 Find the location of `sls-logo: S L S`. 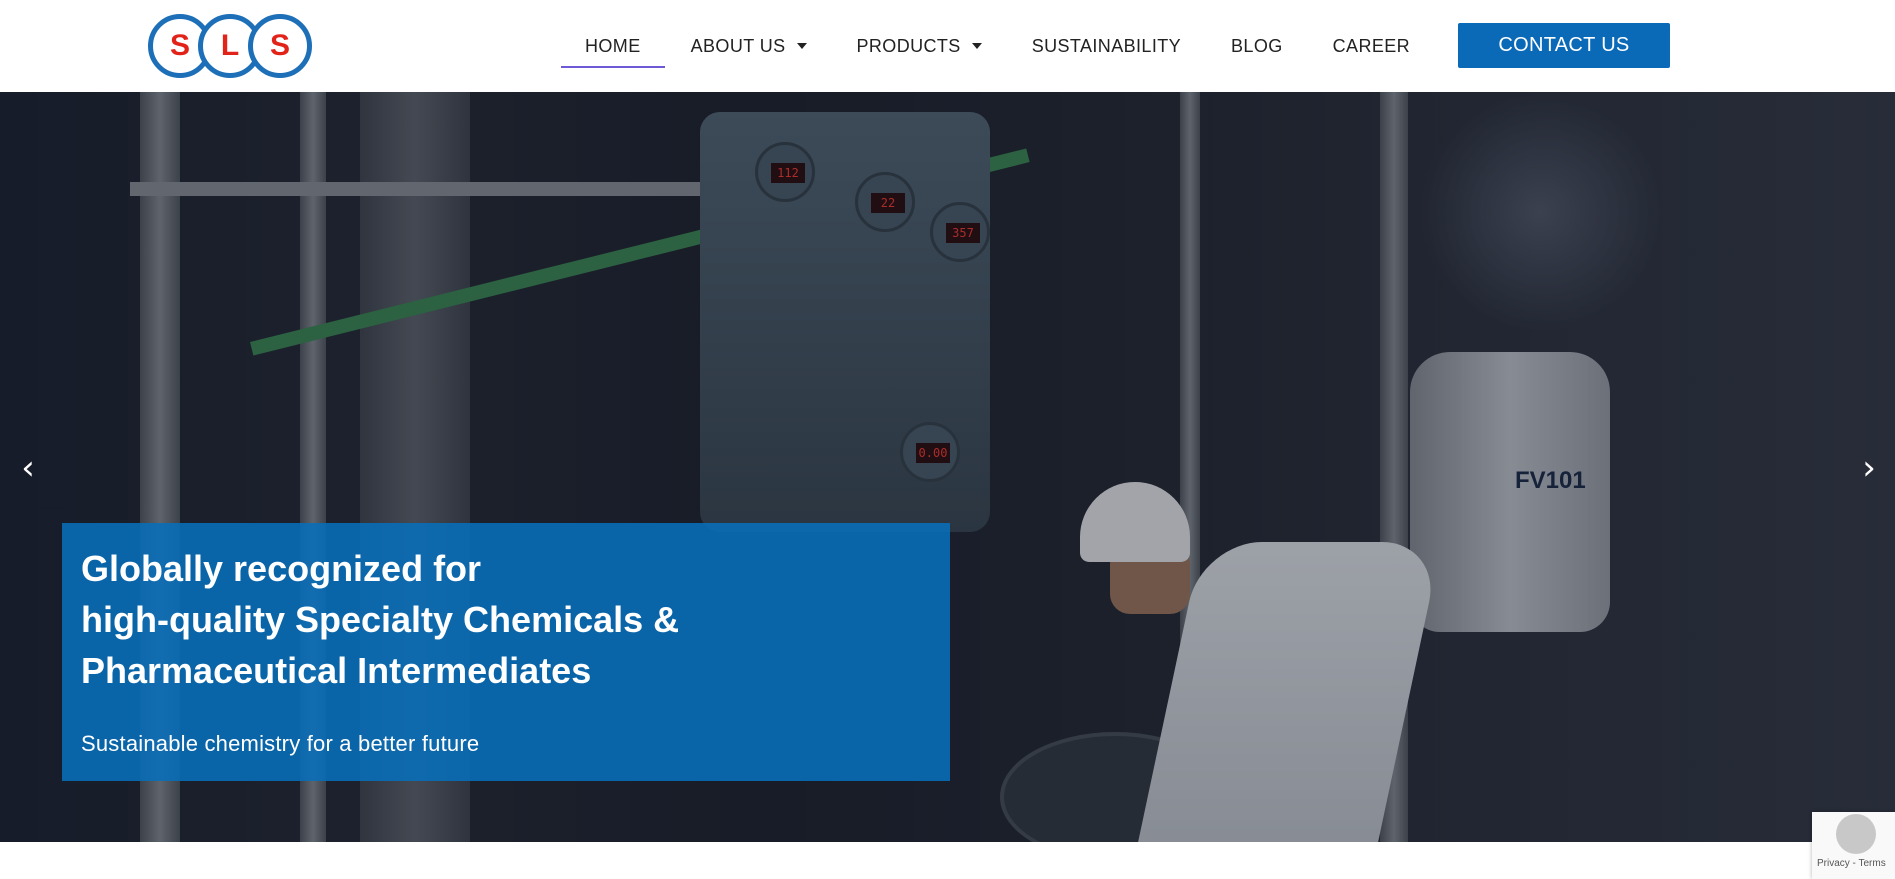

sls-logo: S L S is located at coordinates (230, 46).